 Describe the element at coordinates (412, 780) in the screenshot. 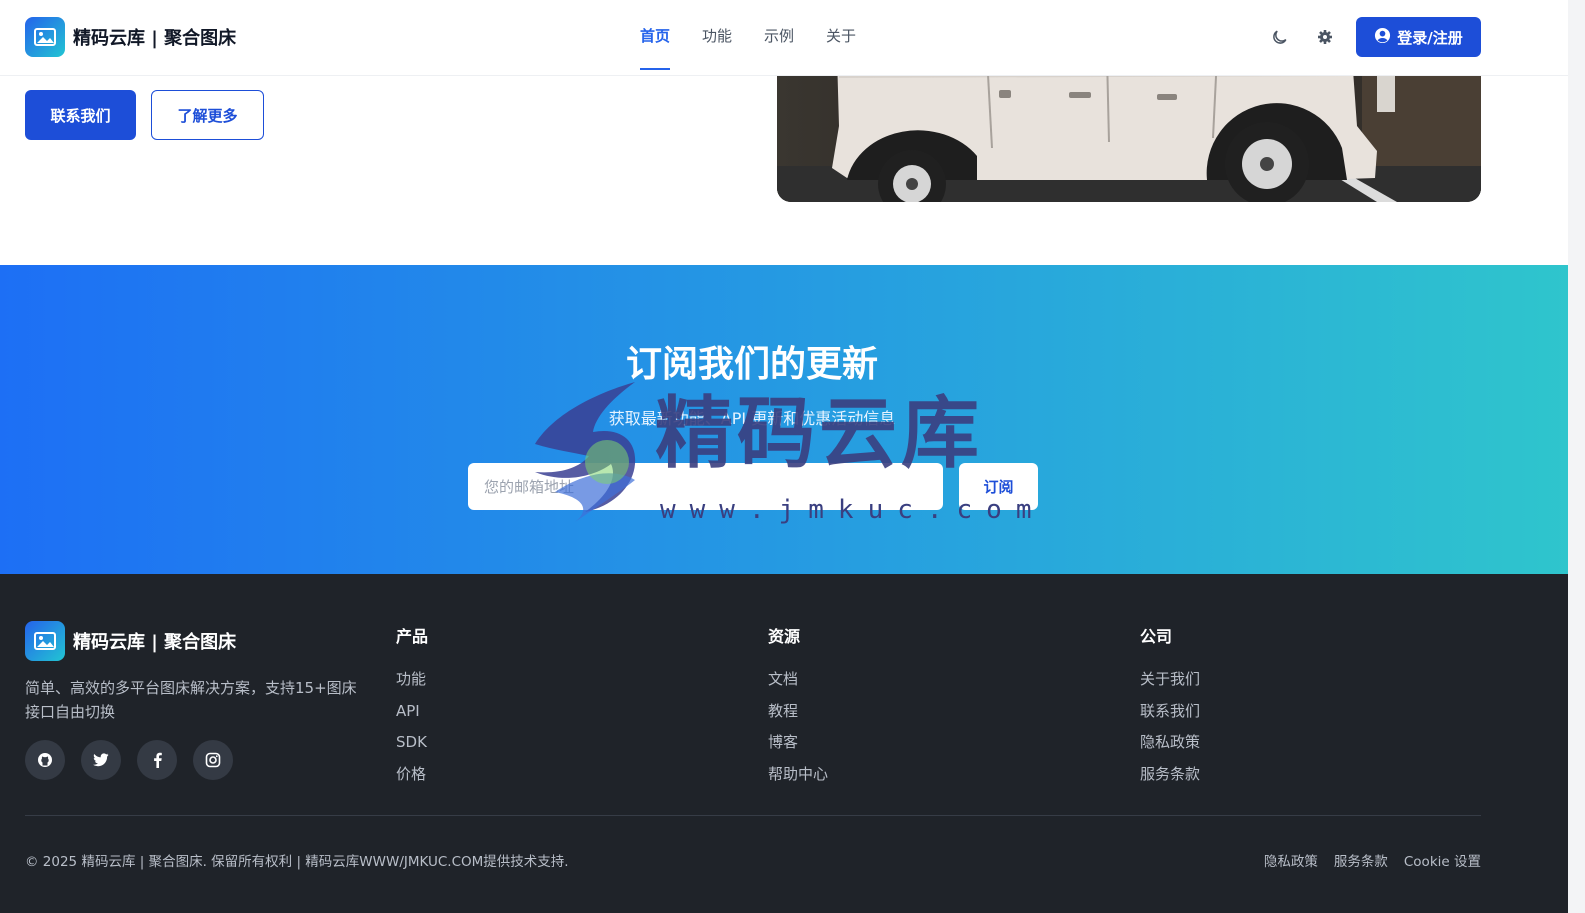

I see `footer-link-pricing: 价格` at that location.